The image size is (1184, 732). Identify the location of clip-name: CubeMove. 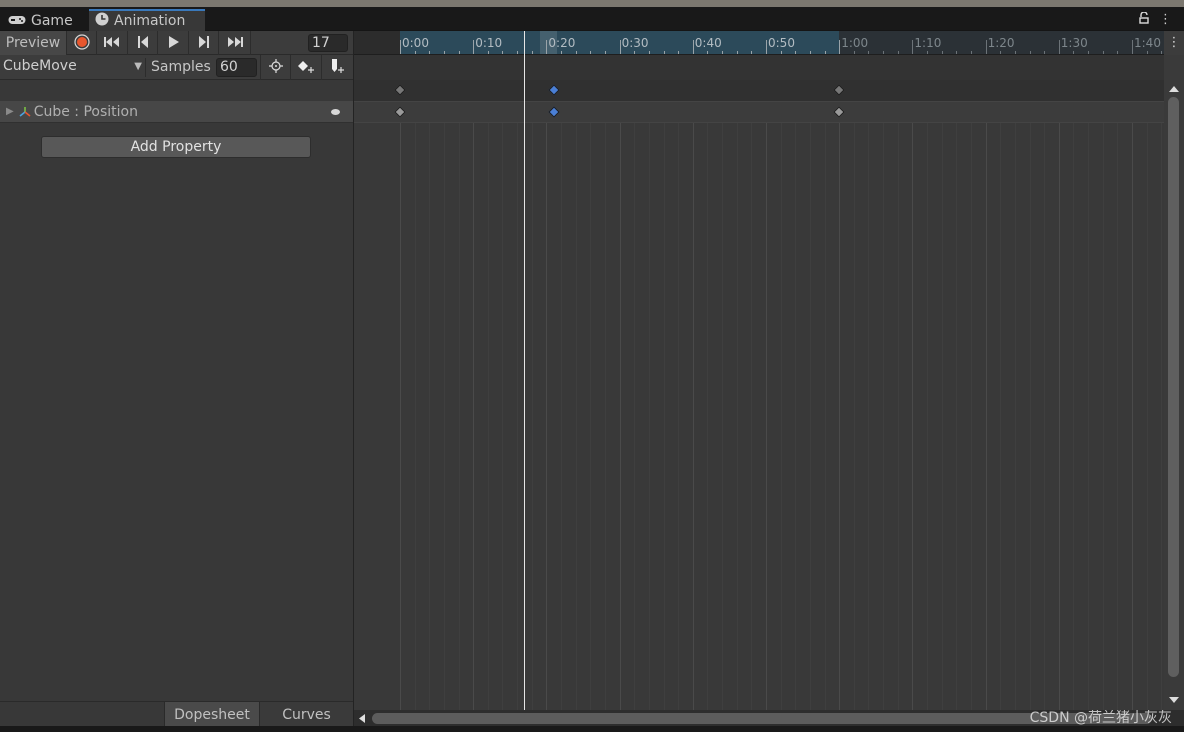
(40, 66).